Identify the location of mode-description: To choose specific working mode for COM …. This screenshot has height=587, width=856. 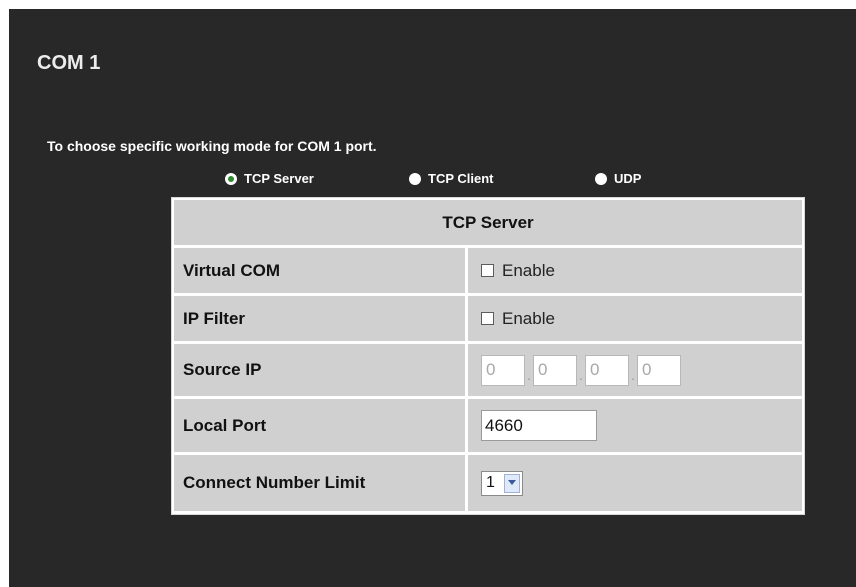
(212, 146).